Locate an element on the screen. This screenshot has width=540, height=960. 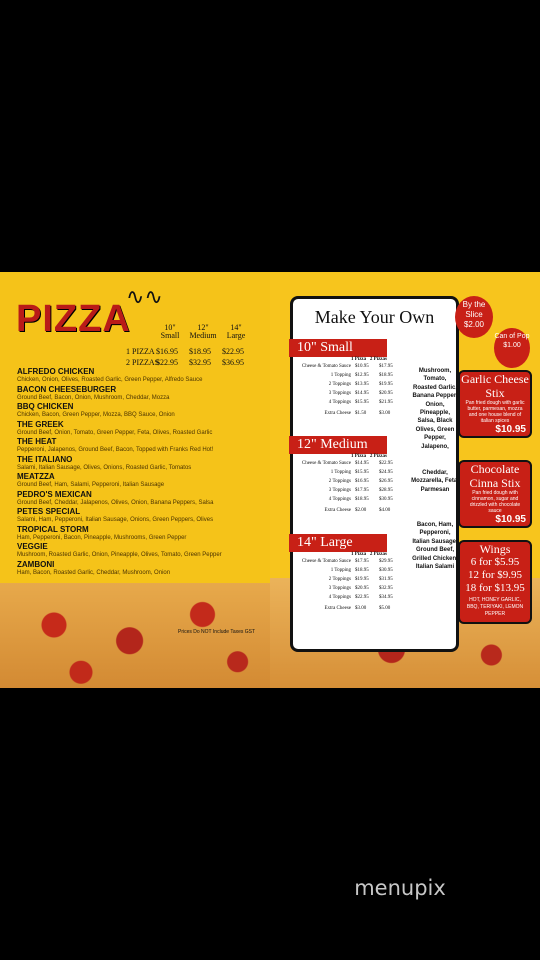
size-banner-medium: 12" Medium is located at coordinates (338, 445).